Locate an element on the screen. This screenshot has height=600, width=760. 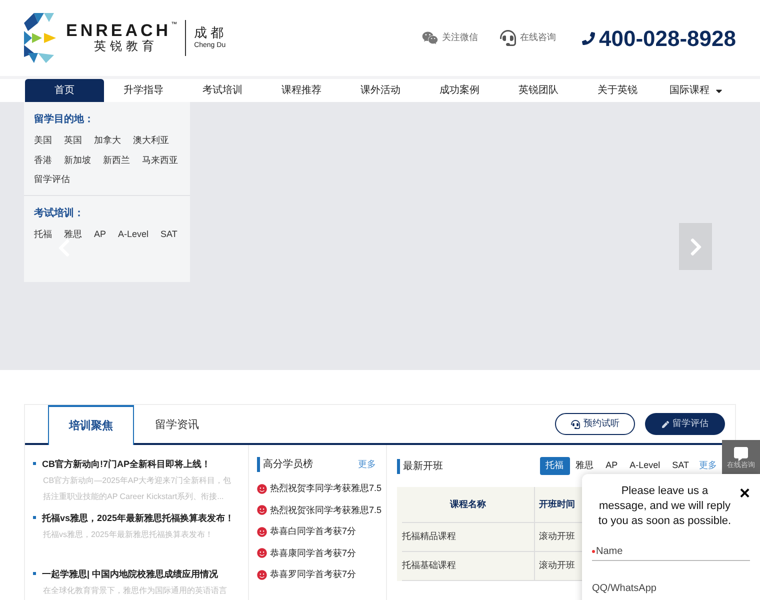
nav-tab: 英锐团队 is located at coordinates (538, 90).